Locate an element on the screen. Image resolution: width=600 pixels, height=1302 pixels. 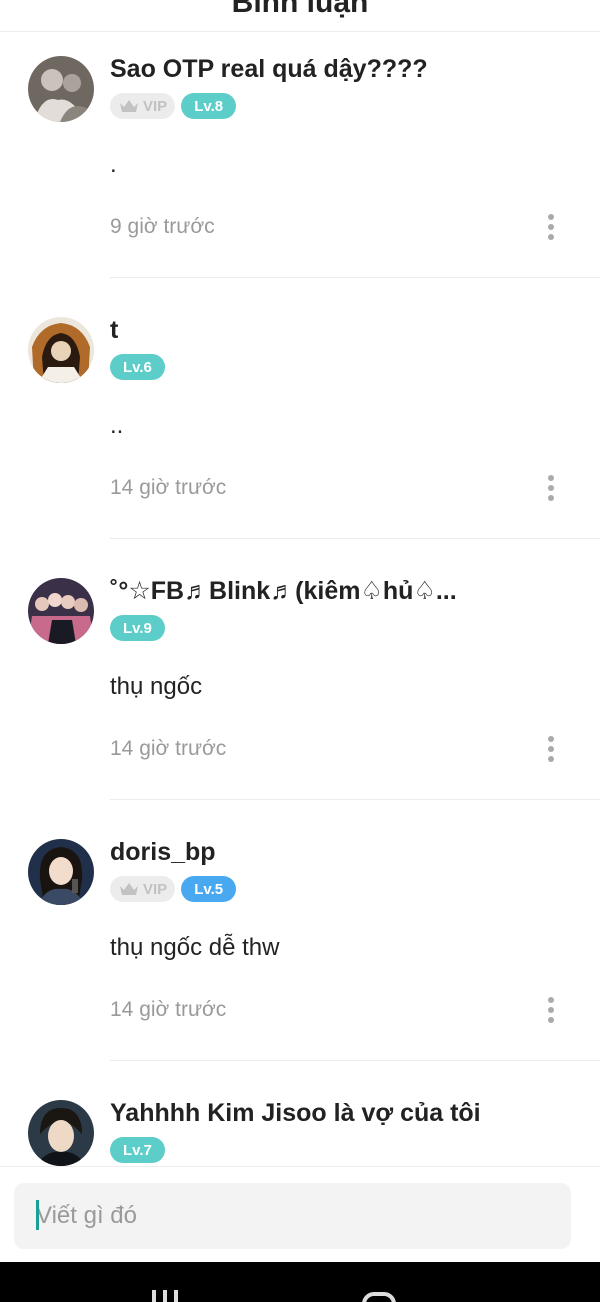
comment-username: Sao OTP real quá dậy???? is located at coordinates (269, 69).